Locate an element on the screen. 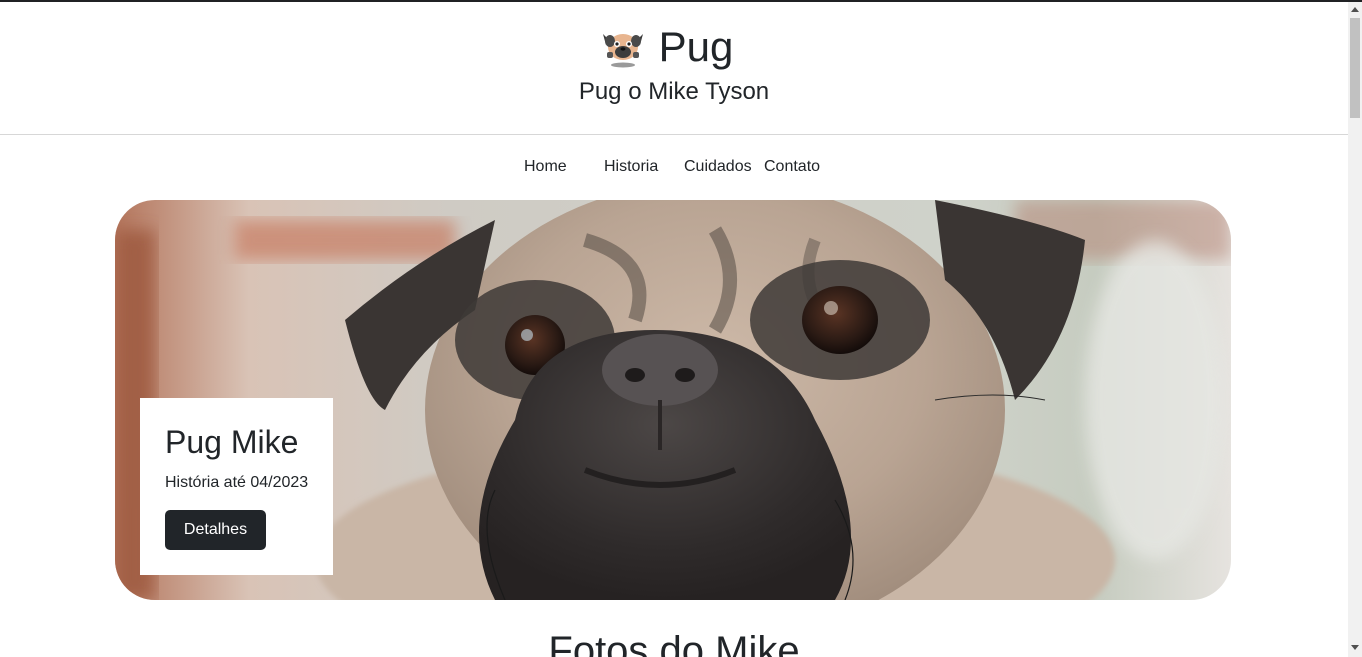 The image size is (1362, 657). section-heading-photos: Fotos do Mike is located at coordinates (674, 643).